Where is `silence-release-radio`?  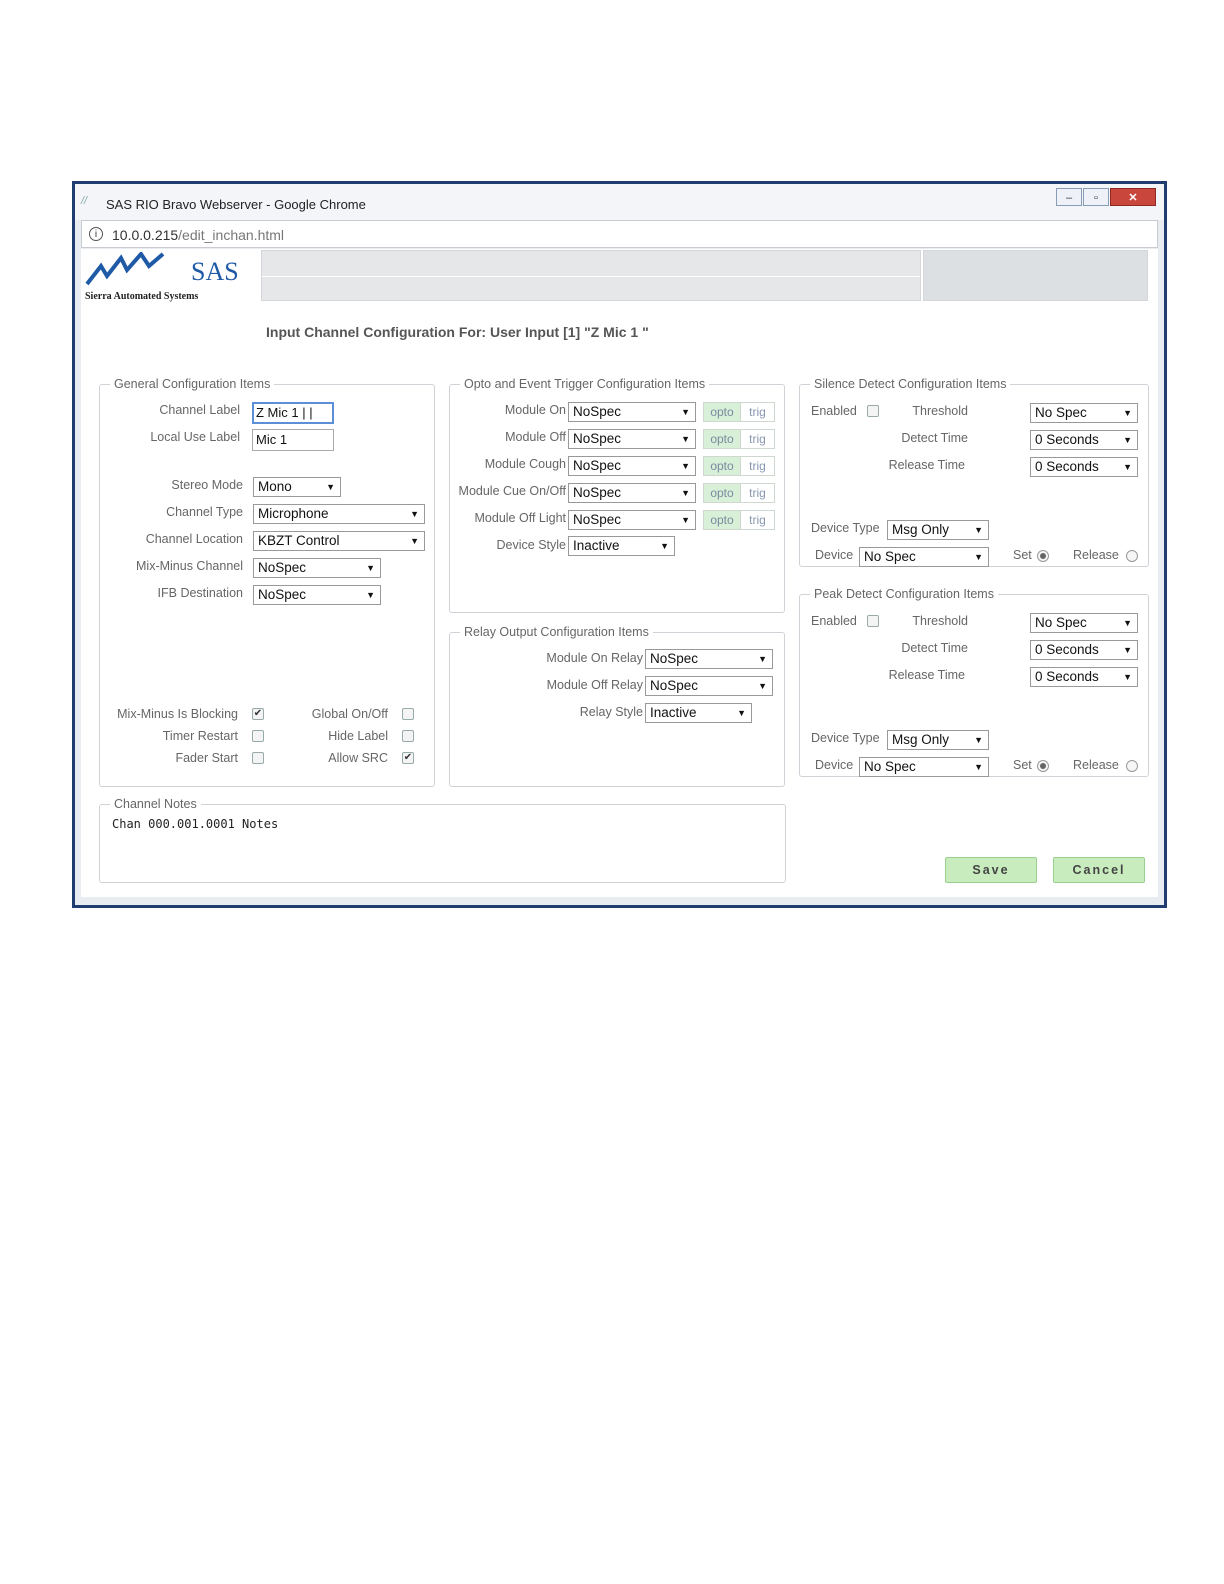 silence-release-radio is located at coordinates (1132, 556).